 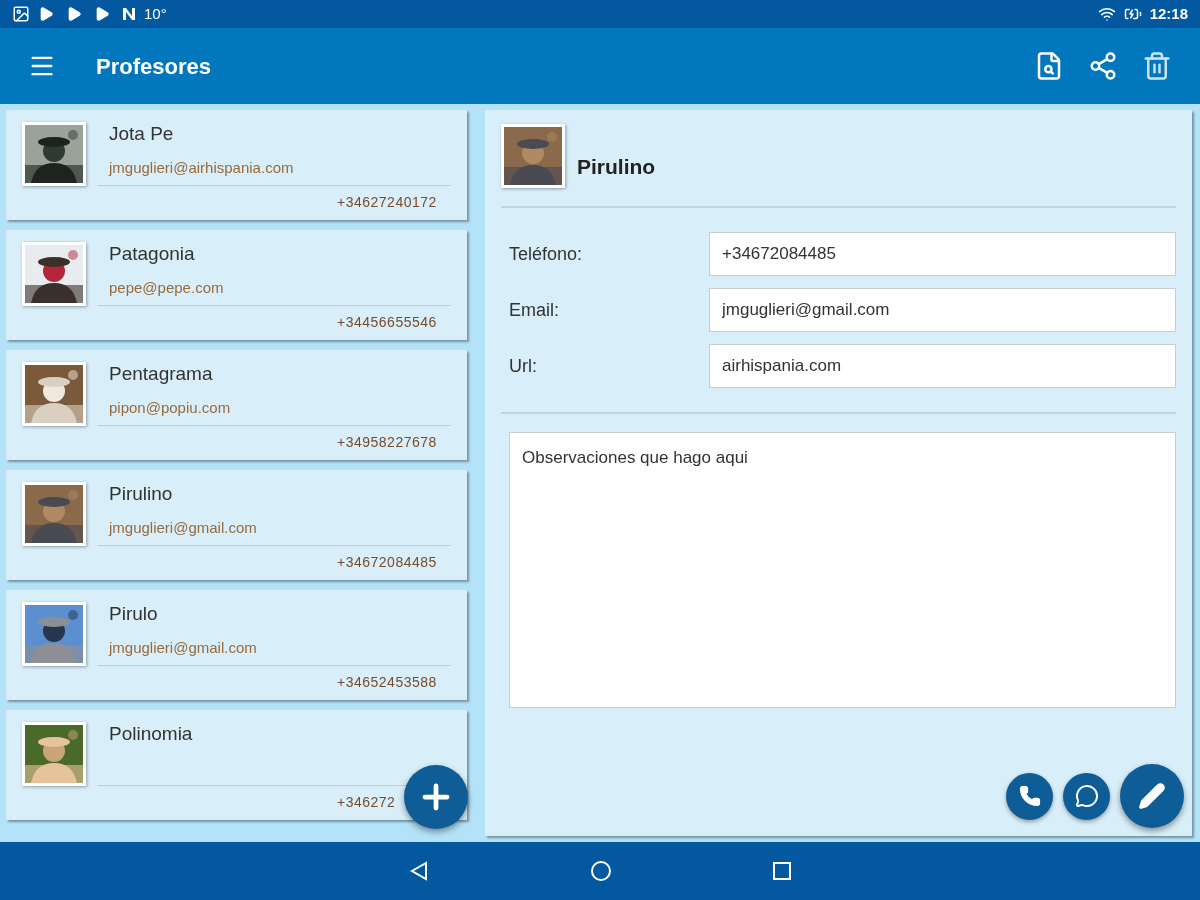 I want to click on chat-bubble-icon, so click(x=1086, y=796).